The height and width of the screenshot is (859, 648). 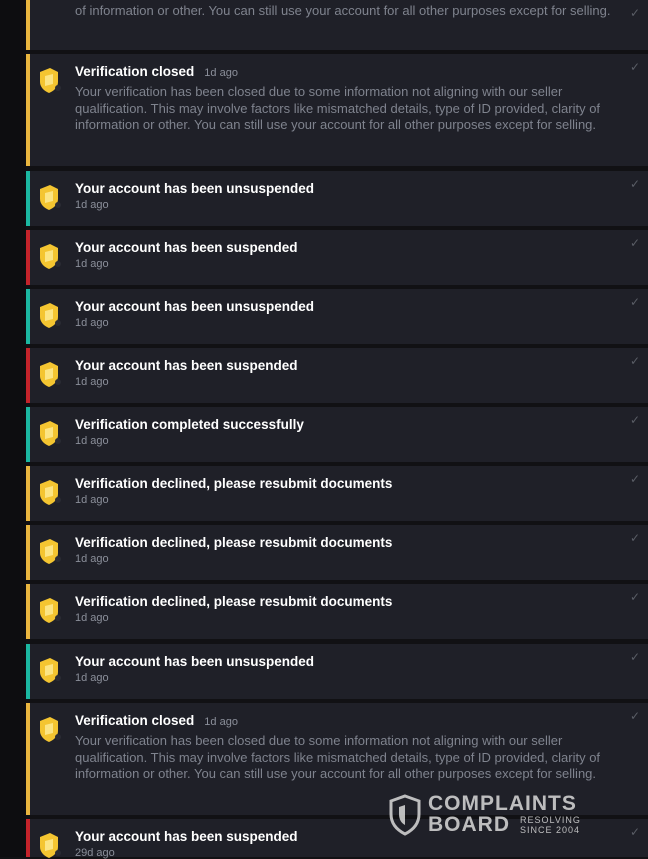 What do you see at coordinates (95, 853) in the screenshot?
I see `notification-time: 29d ago` at bounding box center [95, 853].